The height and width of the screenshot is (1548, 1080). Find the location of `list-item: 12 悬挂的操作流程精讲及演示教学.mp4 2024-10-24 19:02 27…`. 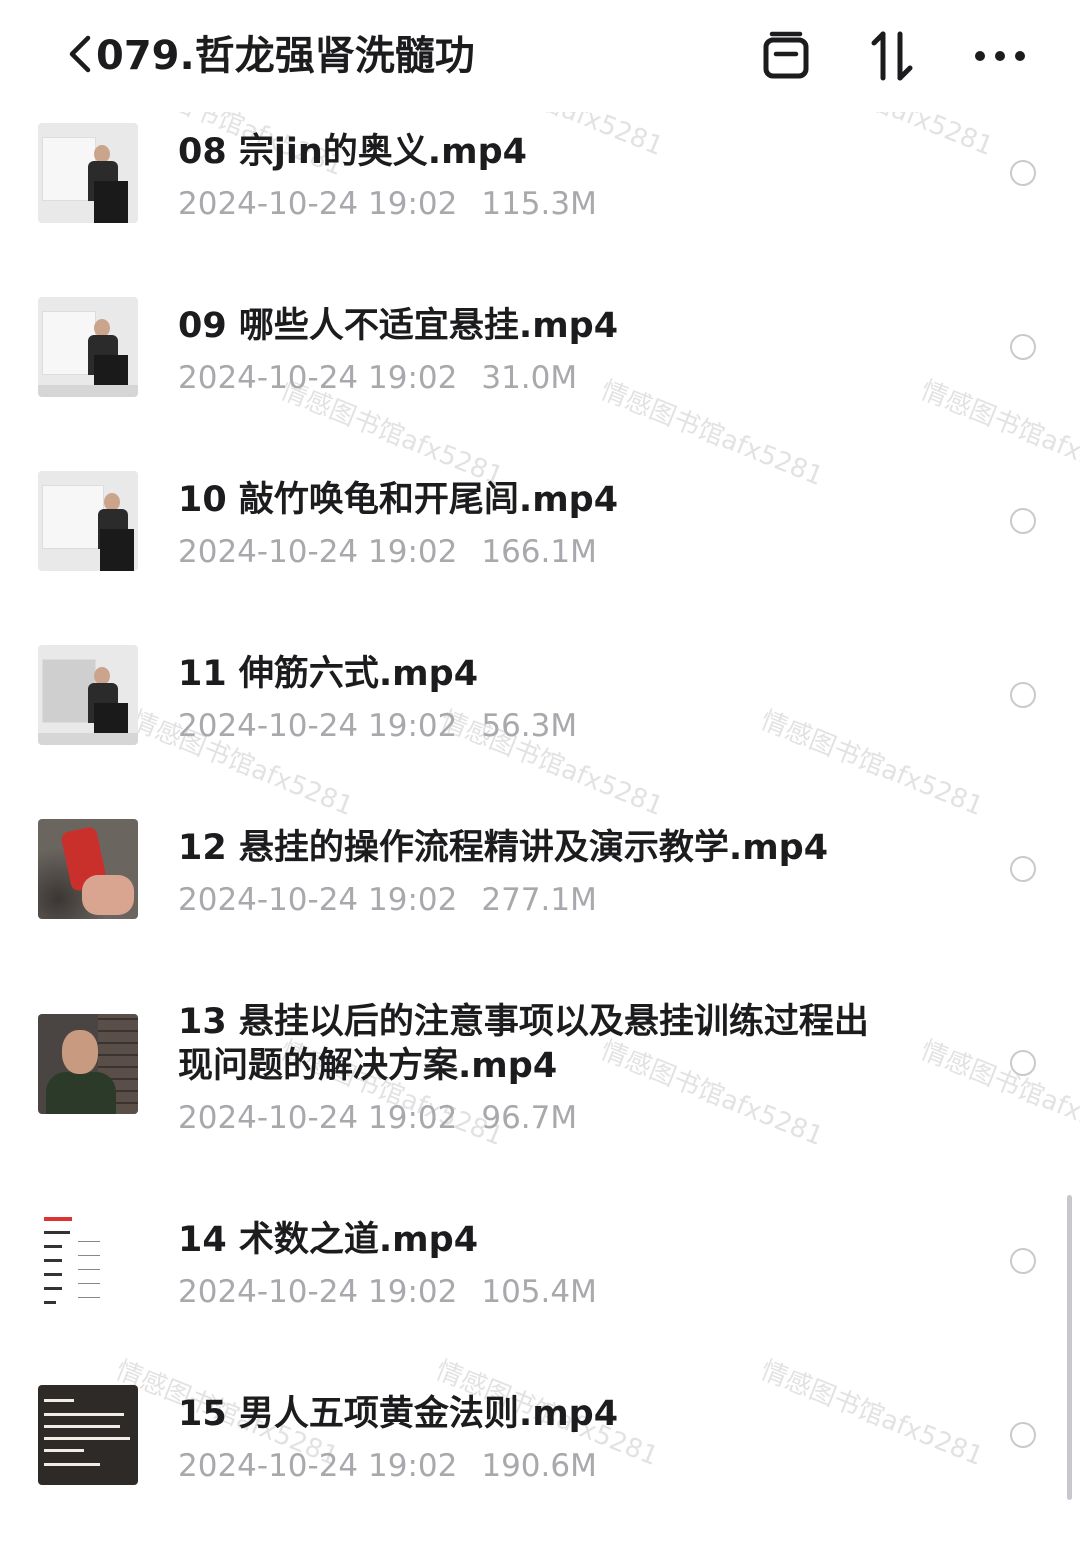

list-item: 12 悬挂的操作流程精讲及演示教学.mp4 2024-10-24 19:02 27… is located at coordinates (540, 895).